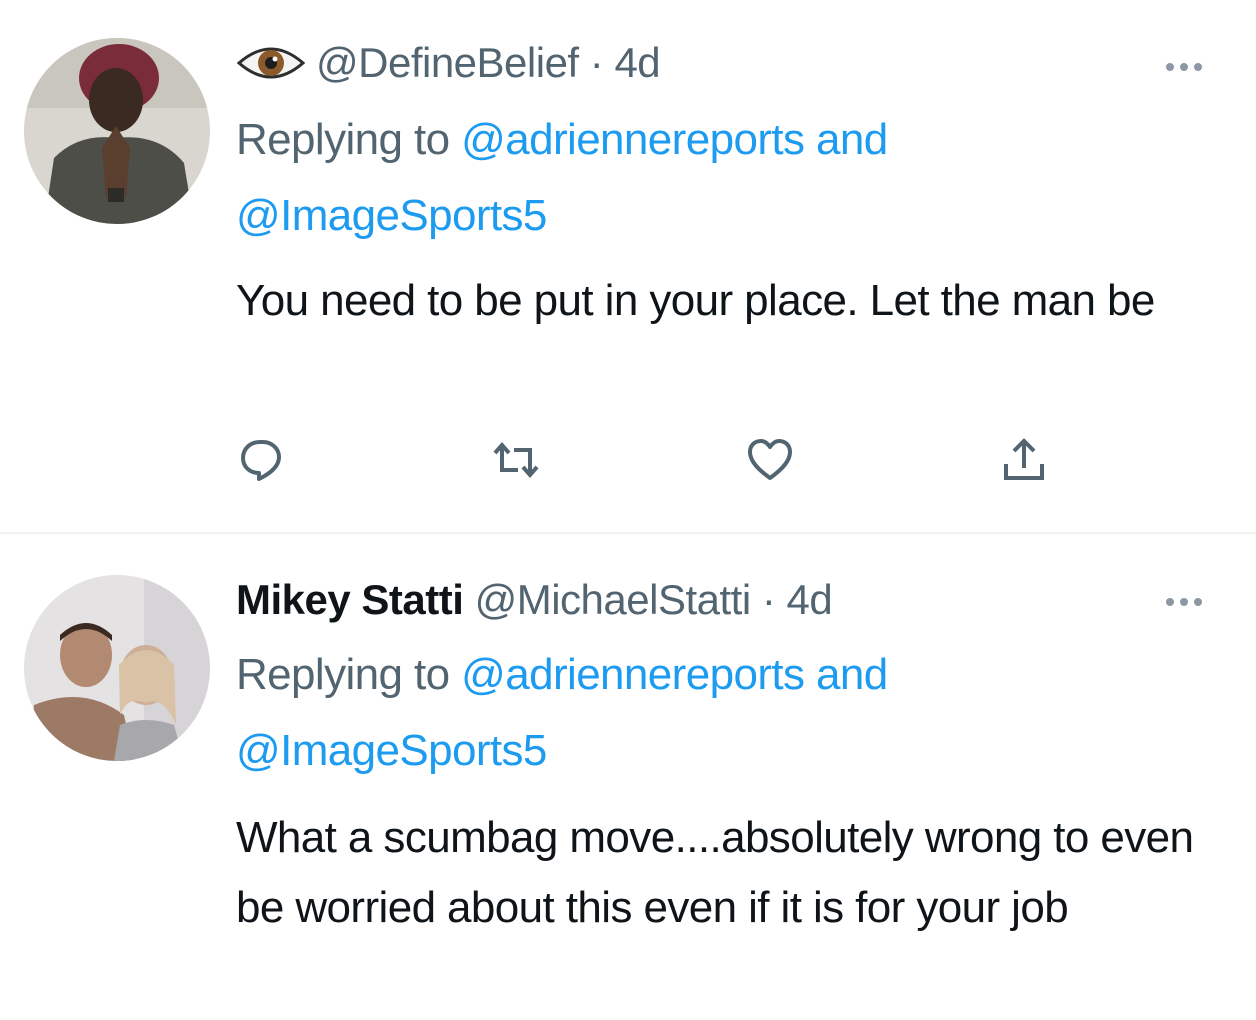  What do you see at coordinates (350, 599) in the screenshot?
I see `display-name: Mikey Statti` at bounding box center [350, 599].